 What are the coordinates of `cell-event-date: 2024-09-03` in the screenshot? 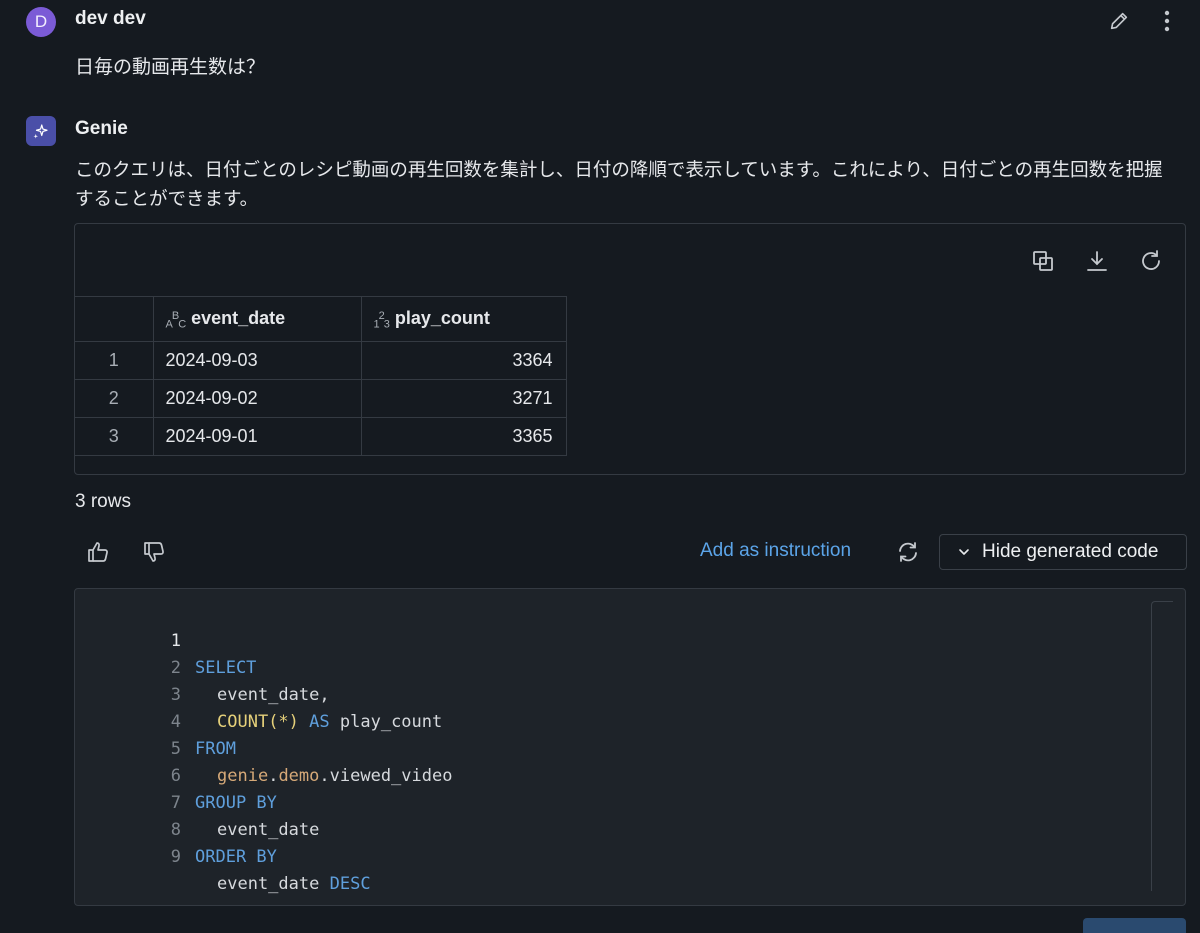 It's located at (257, 360).